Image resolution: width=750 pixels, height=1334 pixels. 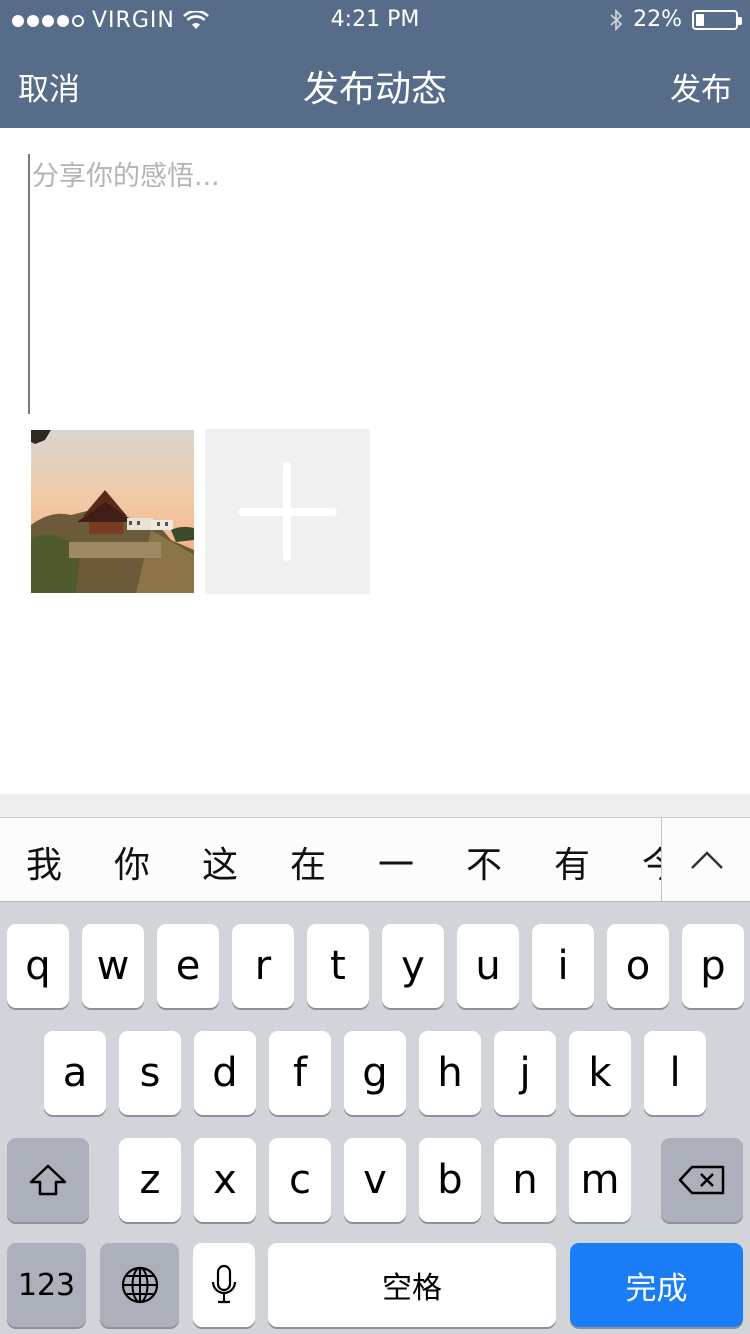 I want to click on key-c: c, so click(x=300, y=1180).